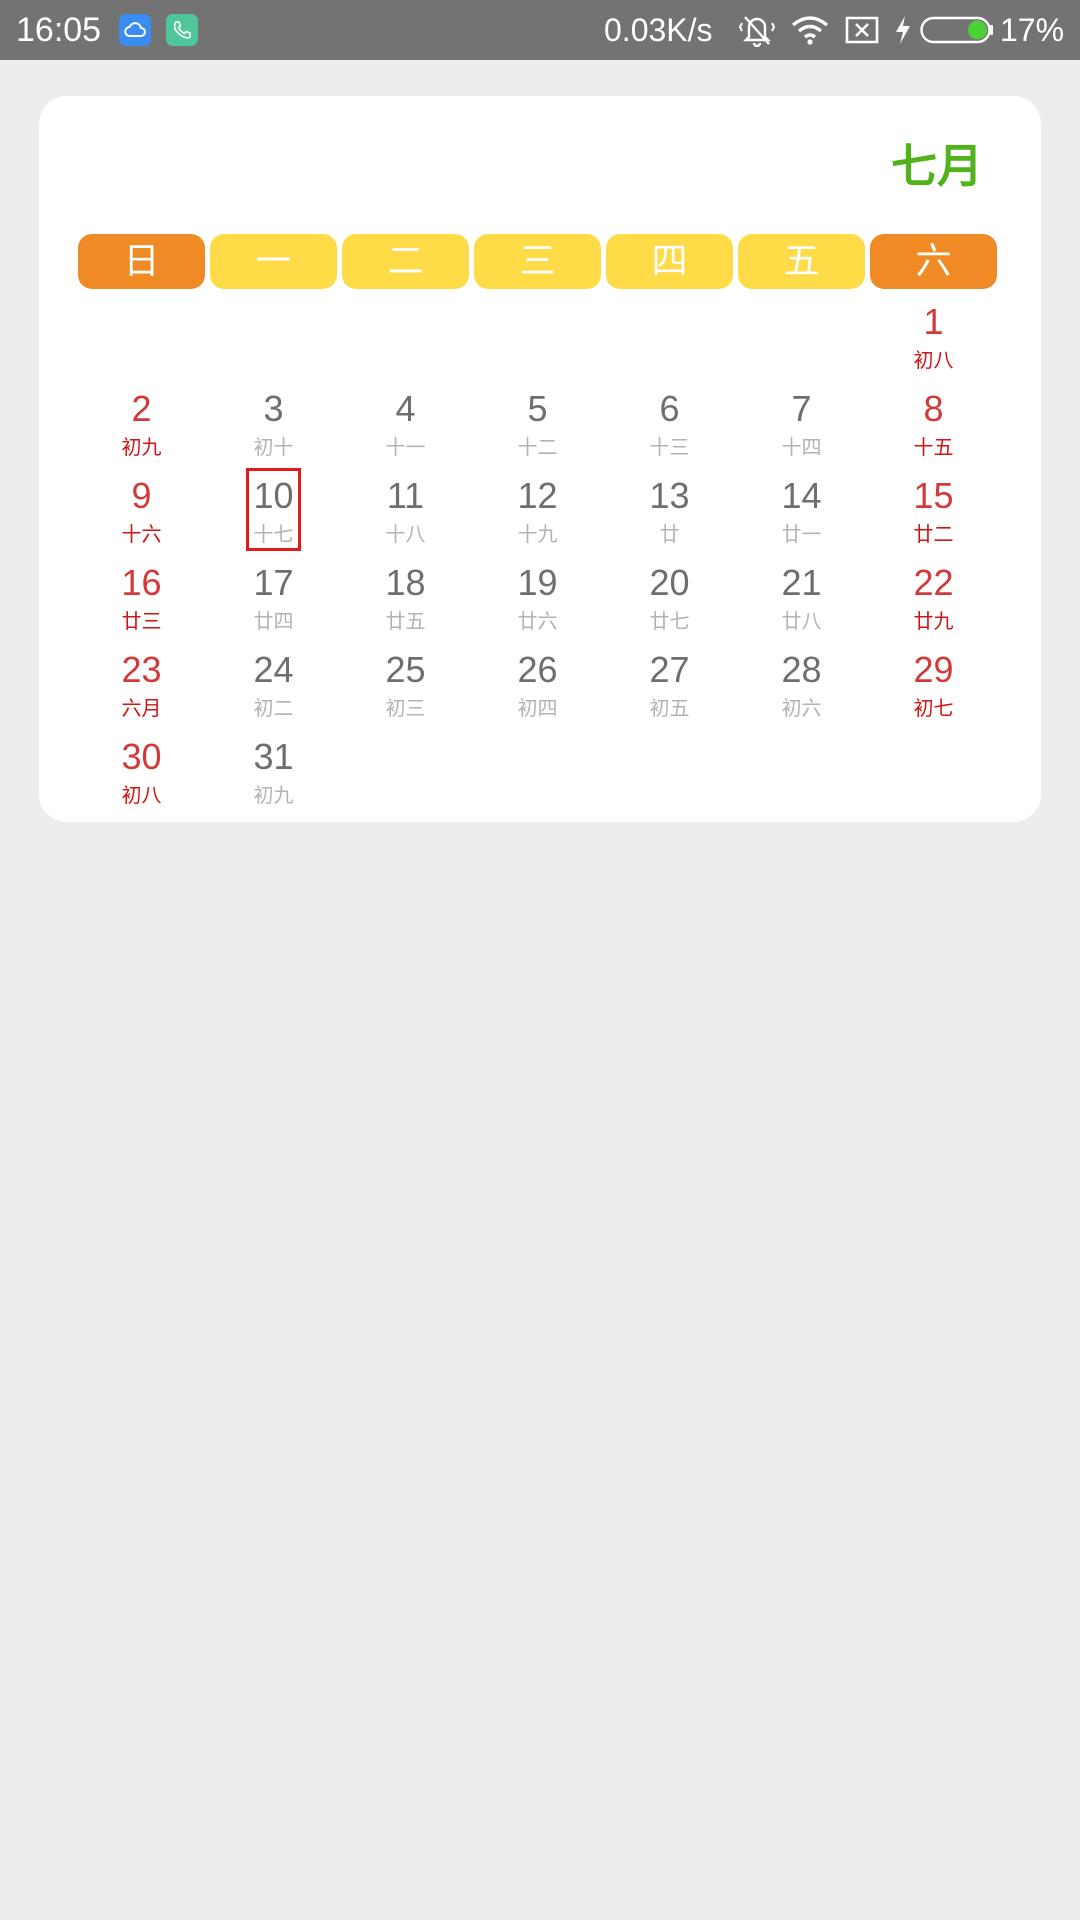 Image resolution: width=1080 pixels, height=1920 pixels. I want to click on wifi-icon, so click(810, 30).